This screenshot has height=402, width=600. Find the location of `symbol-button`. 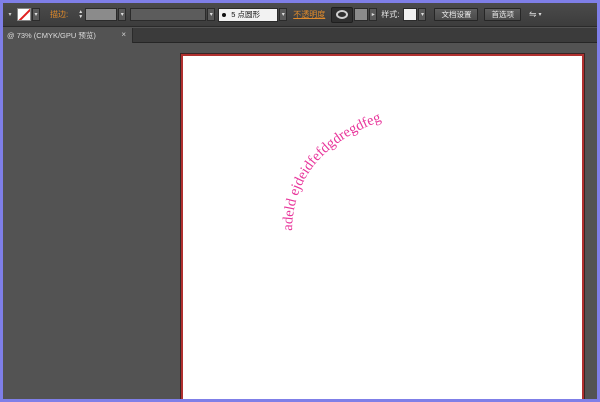

symbol-button is located at coordinates (342, 14).